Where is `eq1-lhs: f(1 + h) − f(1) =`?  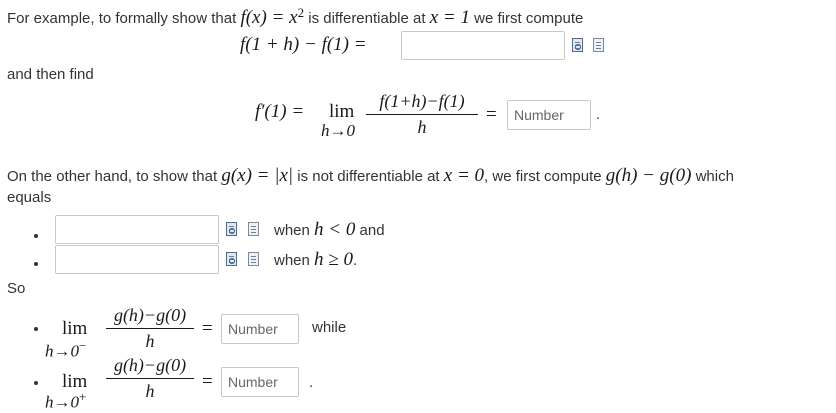 eq1-lhs: f(1 + h) − f(1) = is located at coordinates (303, 44).